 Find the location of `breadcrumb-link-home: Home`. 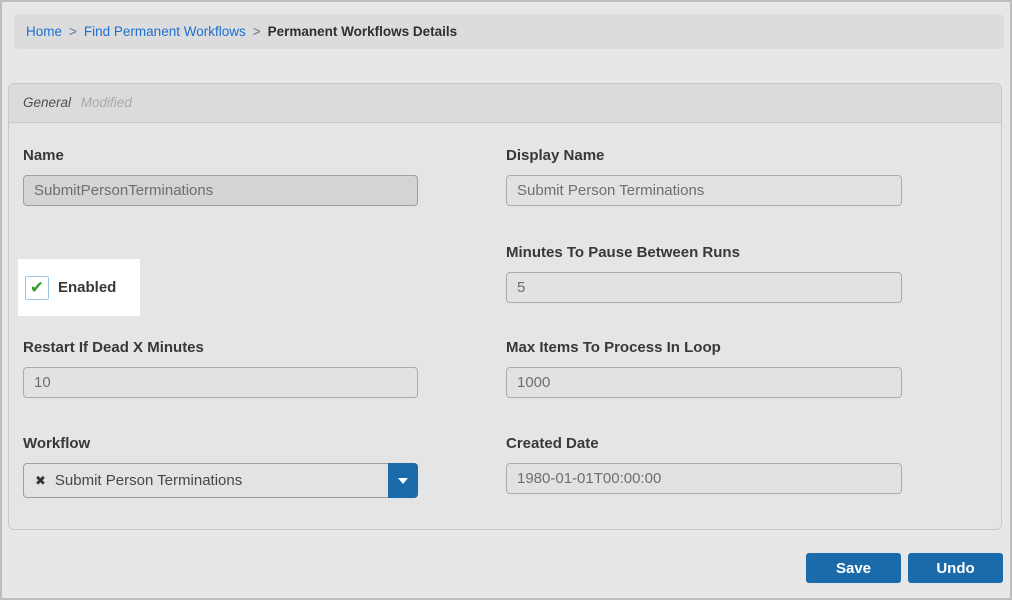

breadcrumb-link-home: Home is located at coordinates (44, 31).